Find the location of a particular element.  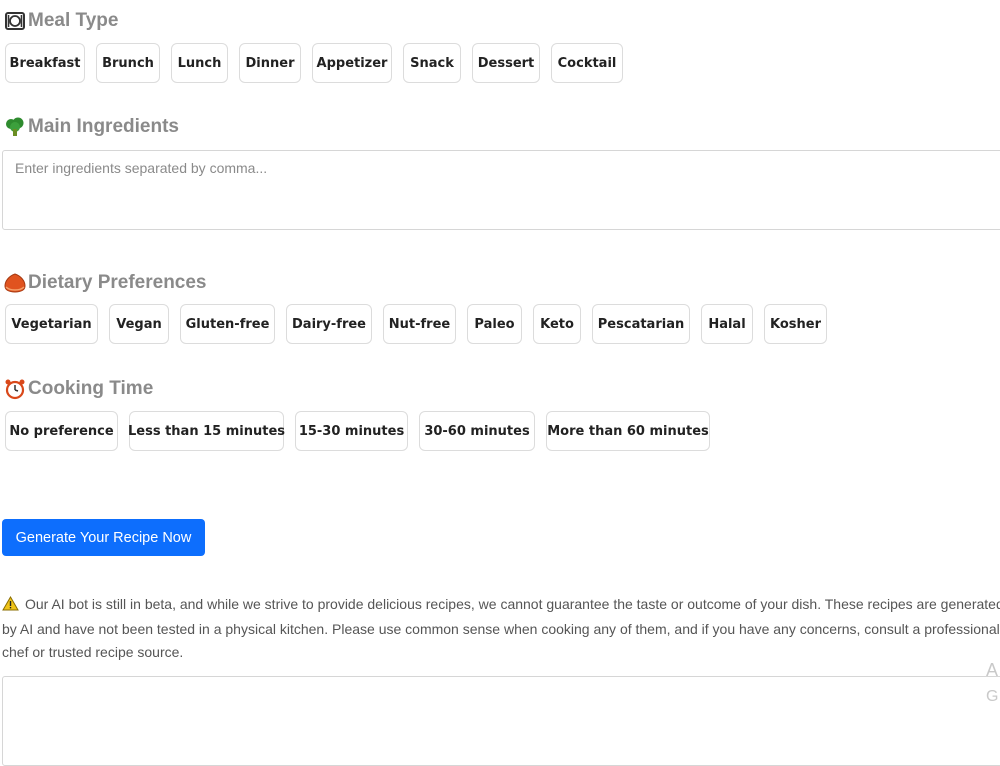

alarm-clock-icon is located at coordinates (15, 389).